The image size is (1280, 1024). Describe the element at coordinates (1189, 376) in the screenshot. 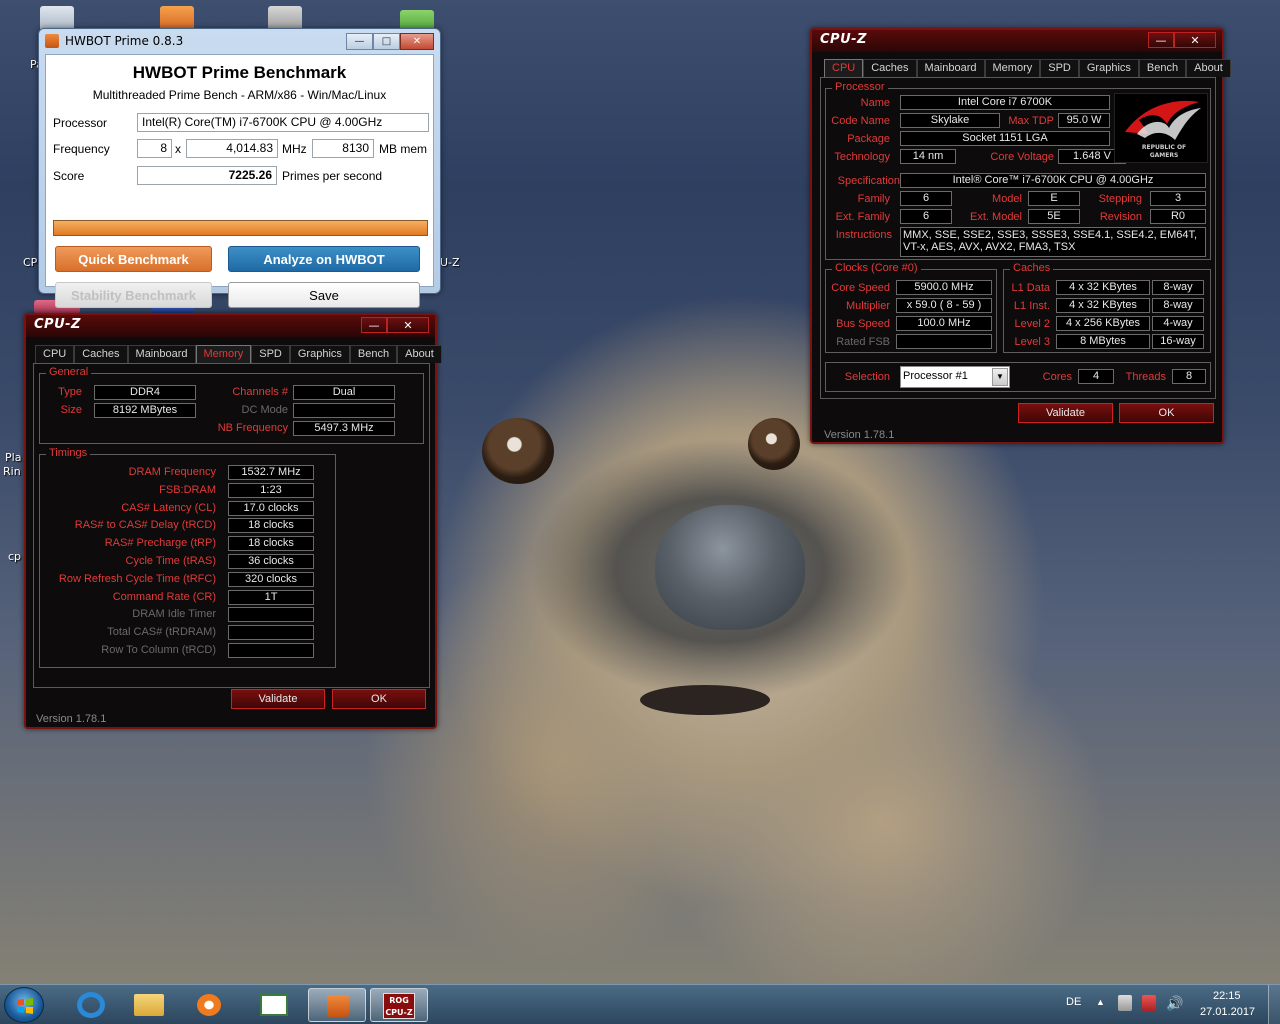

I see `threads-value: 8` at that location.